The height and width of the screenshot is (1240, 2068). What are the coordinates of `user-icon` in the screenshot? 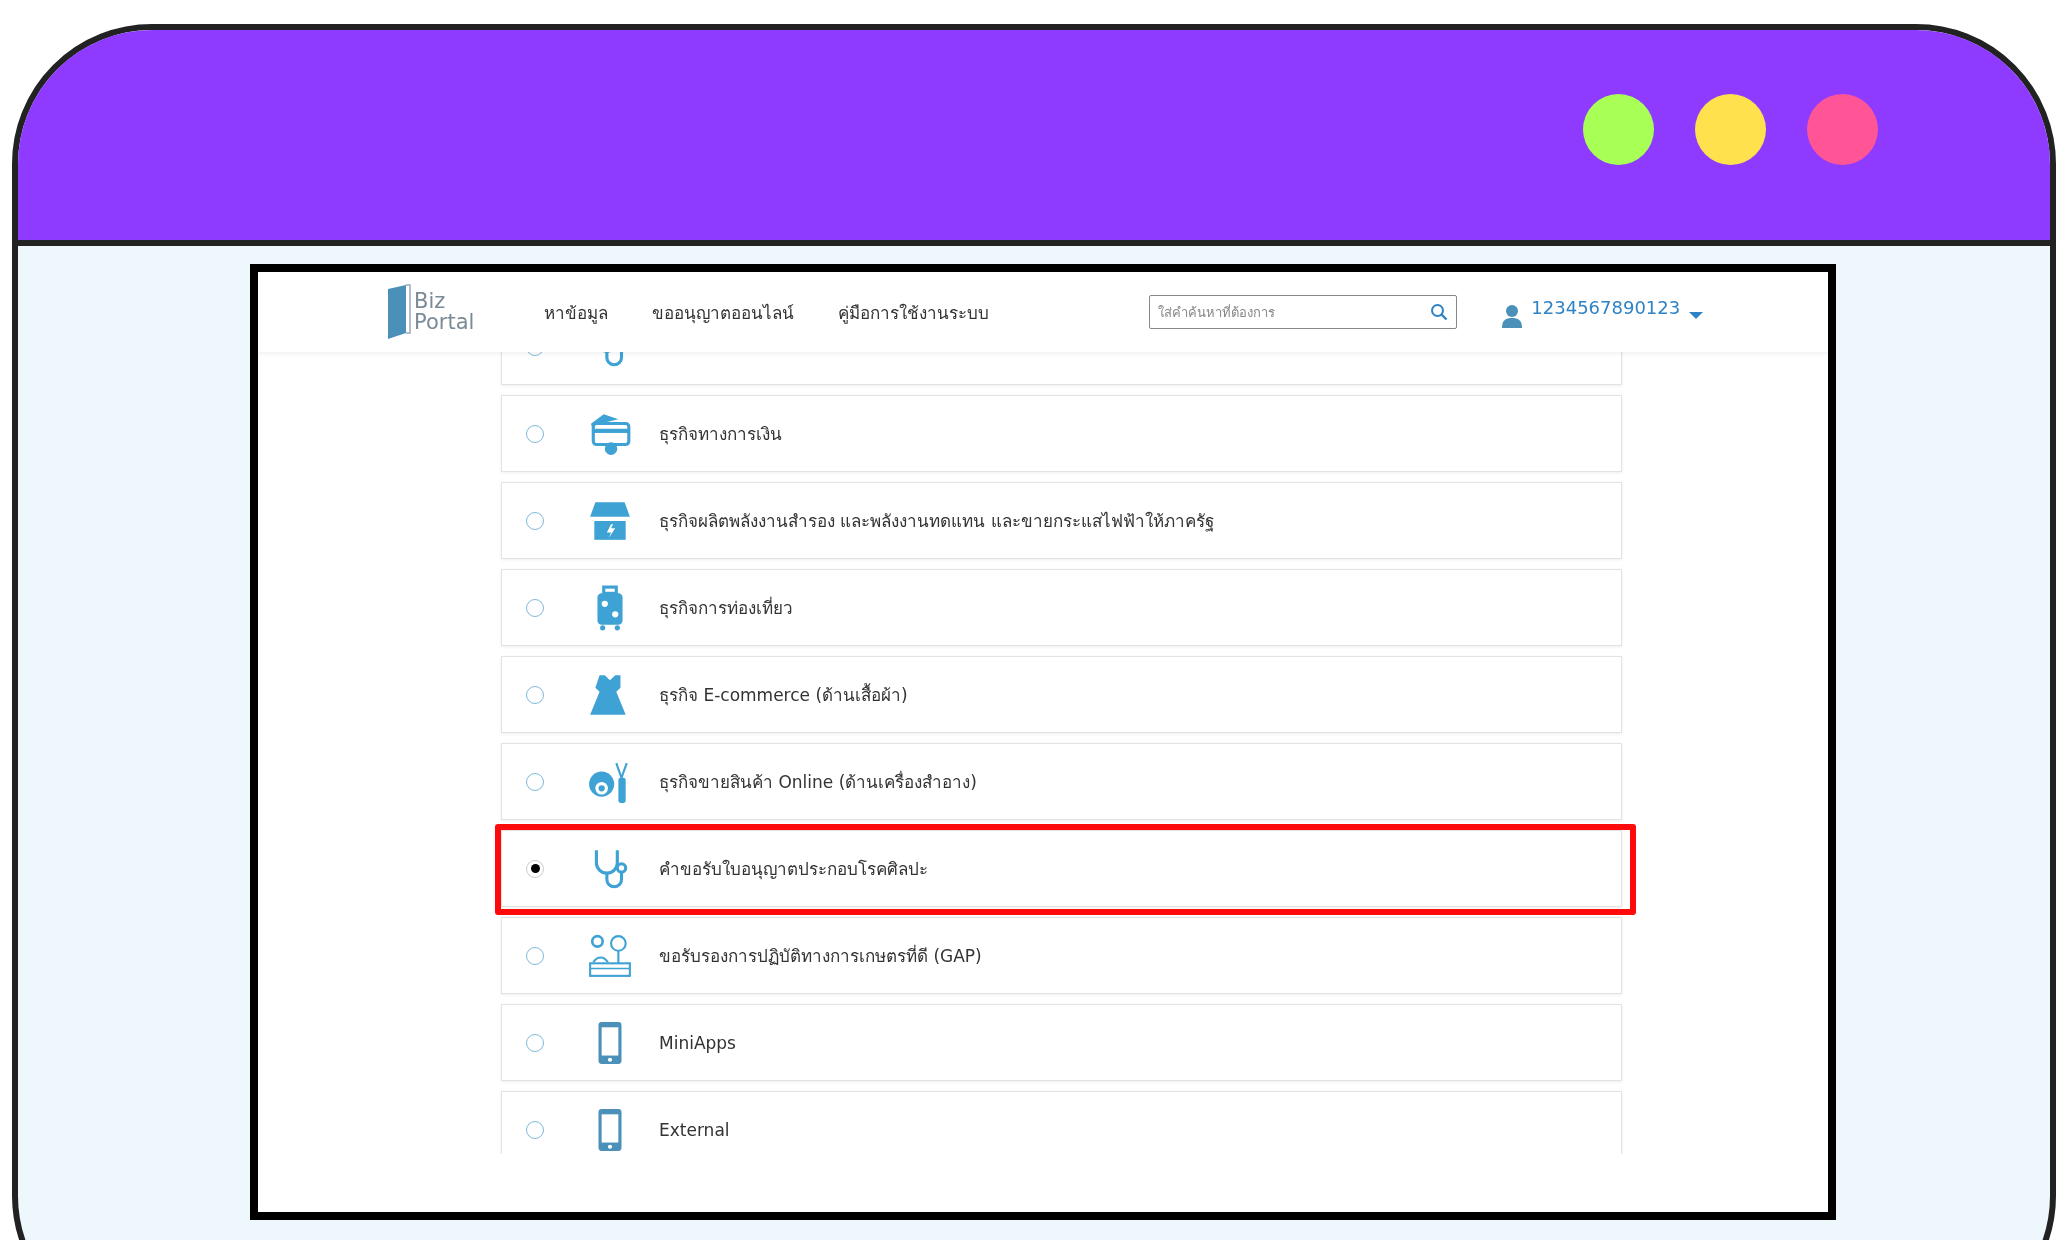 It's located at (1512, 316).